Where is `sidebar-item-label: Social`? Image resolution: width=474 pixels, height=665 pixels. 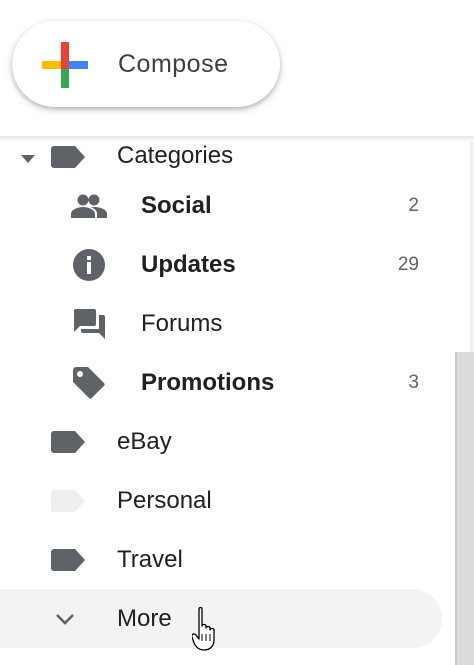
sidebar-item-label: Social is located at coordinates (176, 205).